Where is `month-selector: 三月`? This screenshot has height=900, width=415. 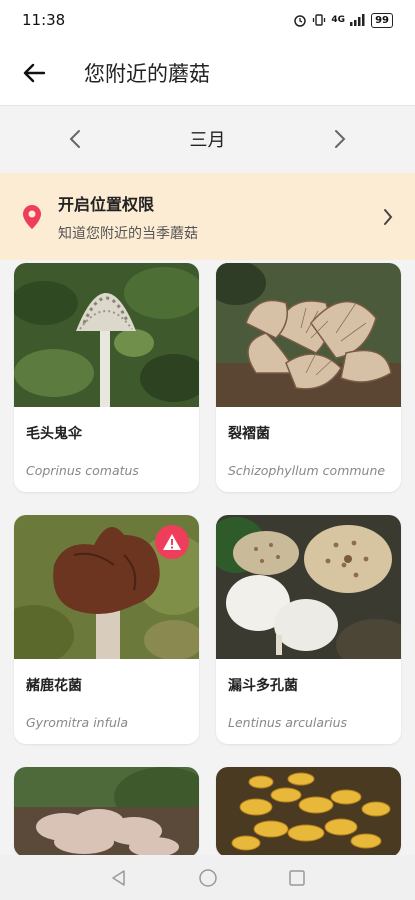
month-selector: 三月 is located at coordinates (207, 139).